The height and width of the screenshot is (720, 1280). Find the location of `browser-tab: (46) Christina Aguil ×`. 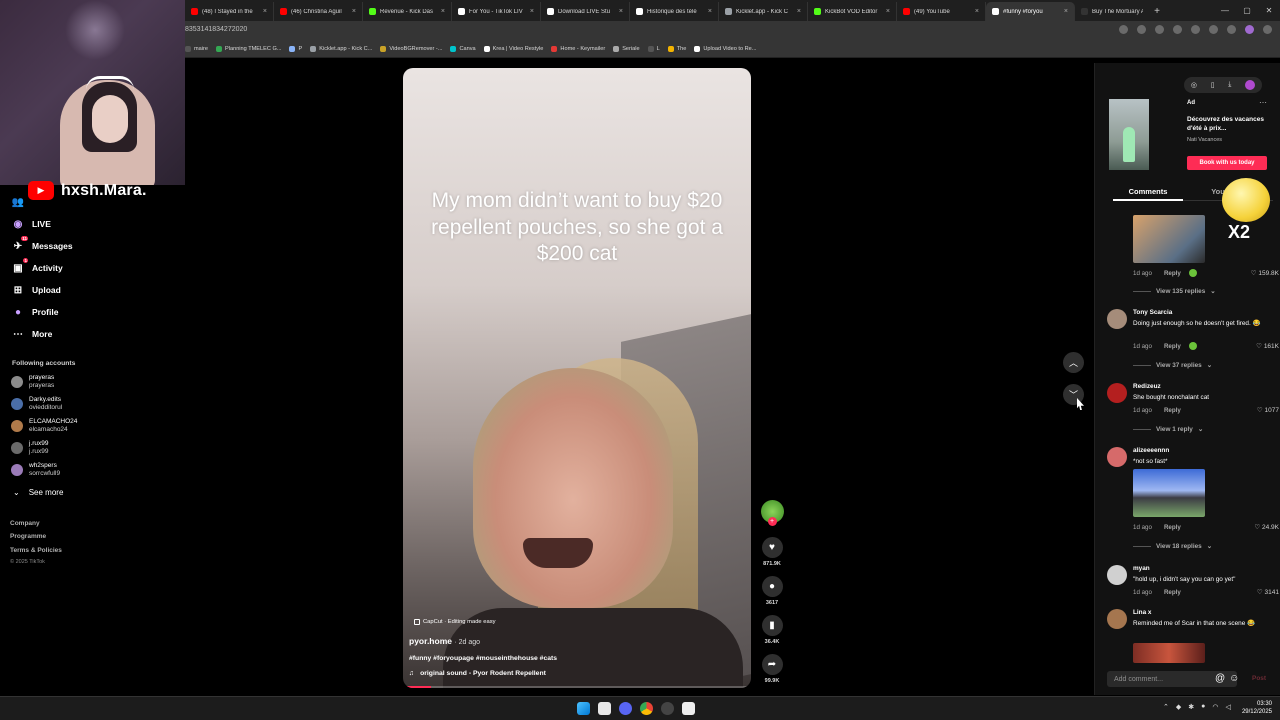

browser-tab: (46) Christina Aguil × is located at coordinates (318, 11).